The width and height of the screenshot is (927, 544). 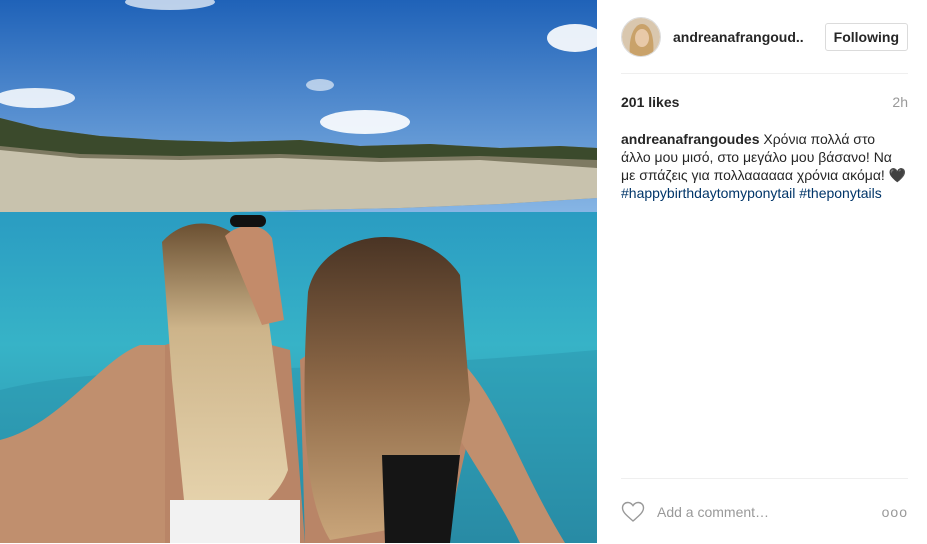 I want to click on more-options-icon: ooo, so click(x=895, y=512).